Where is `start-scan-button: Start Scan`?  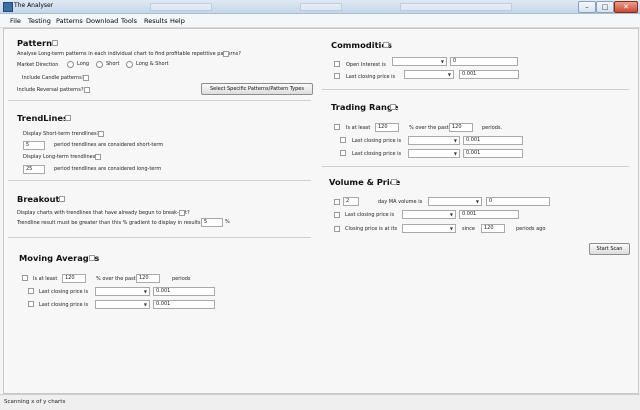
start-scan-button: Start Scan is located at coordinates (609, 249).